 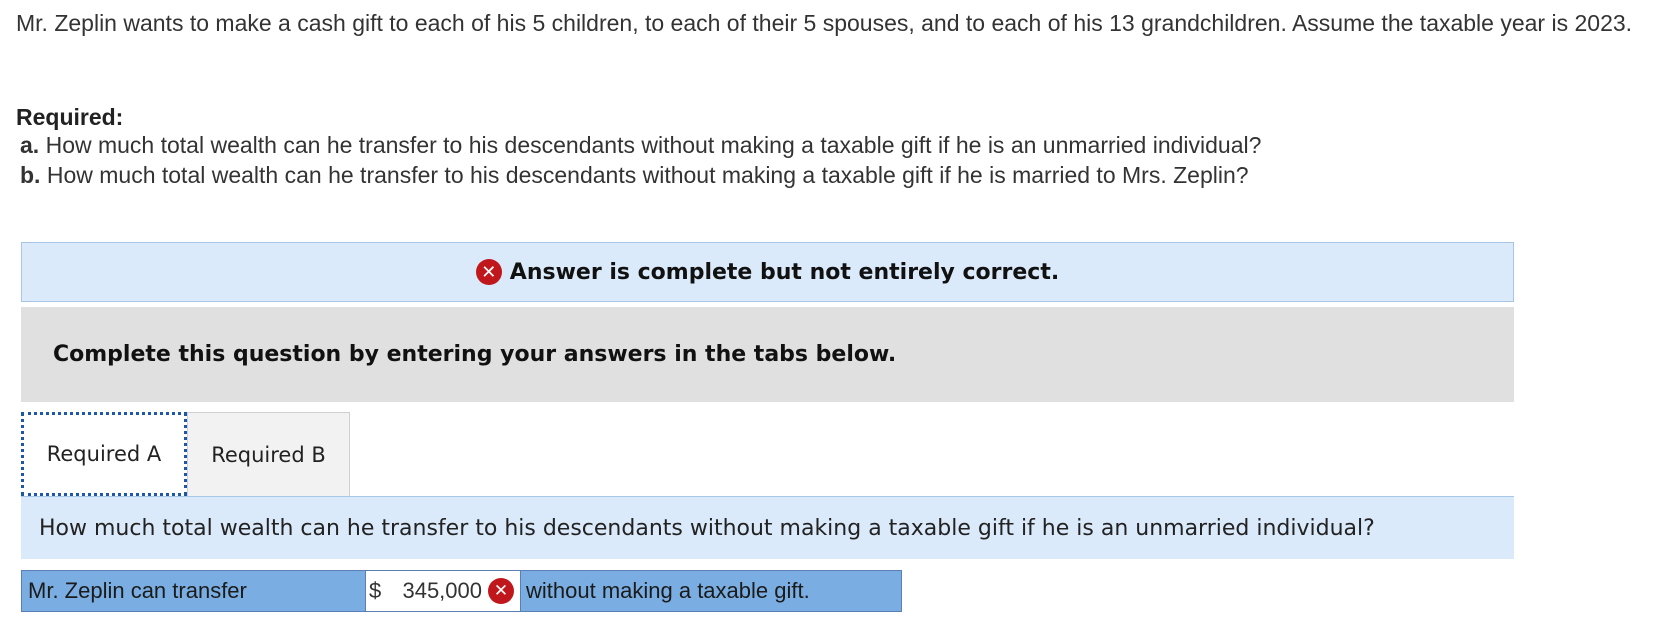 What do you see at coordinates (268, 454) in the screenshot?
I see `tab-required-b: Required B` at bounding box center [268, 454].